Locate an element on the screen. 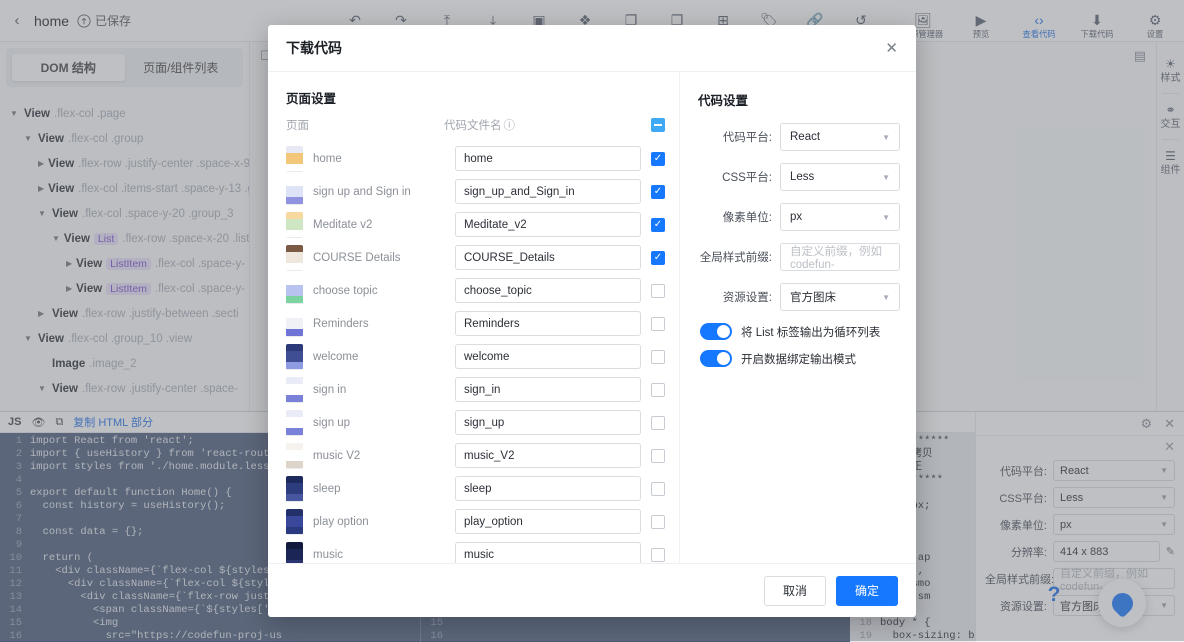 This screenshot has height=642, width=1184. page-row: music music is located at coordinates (475, 550).